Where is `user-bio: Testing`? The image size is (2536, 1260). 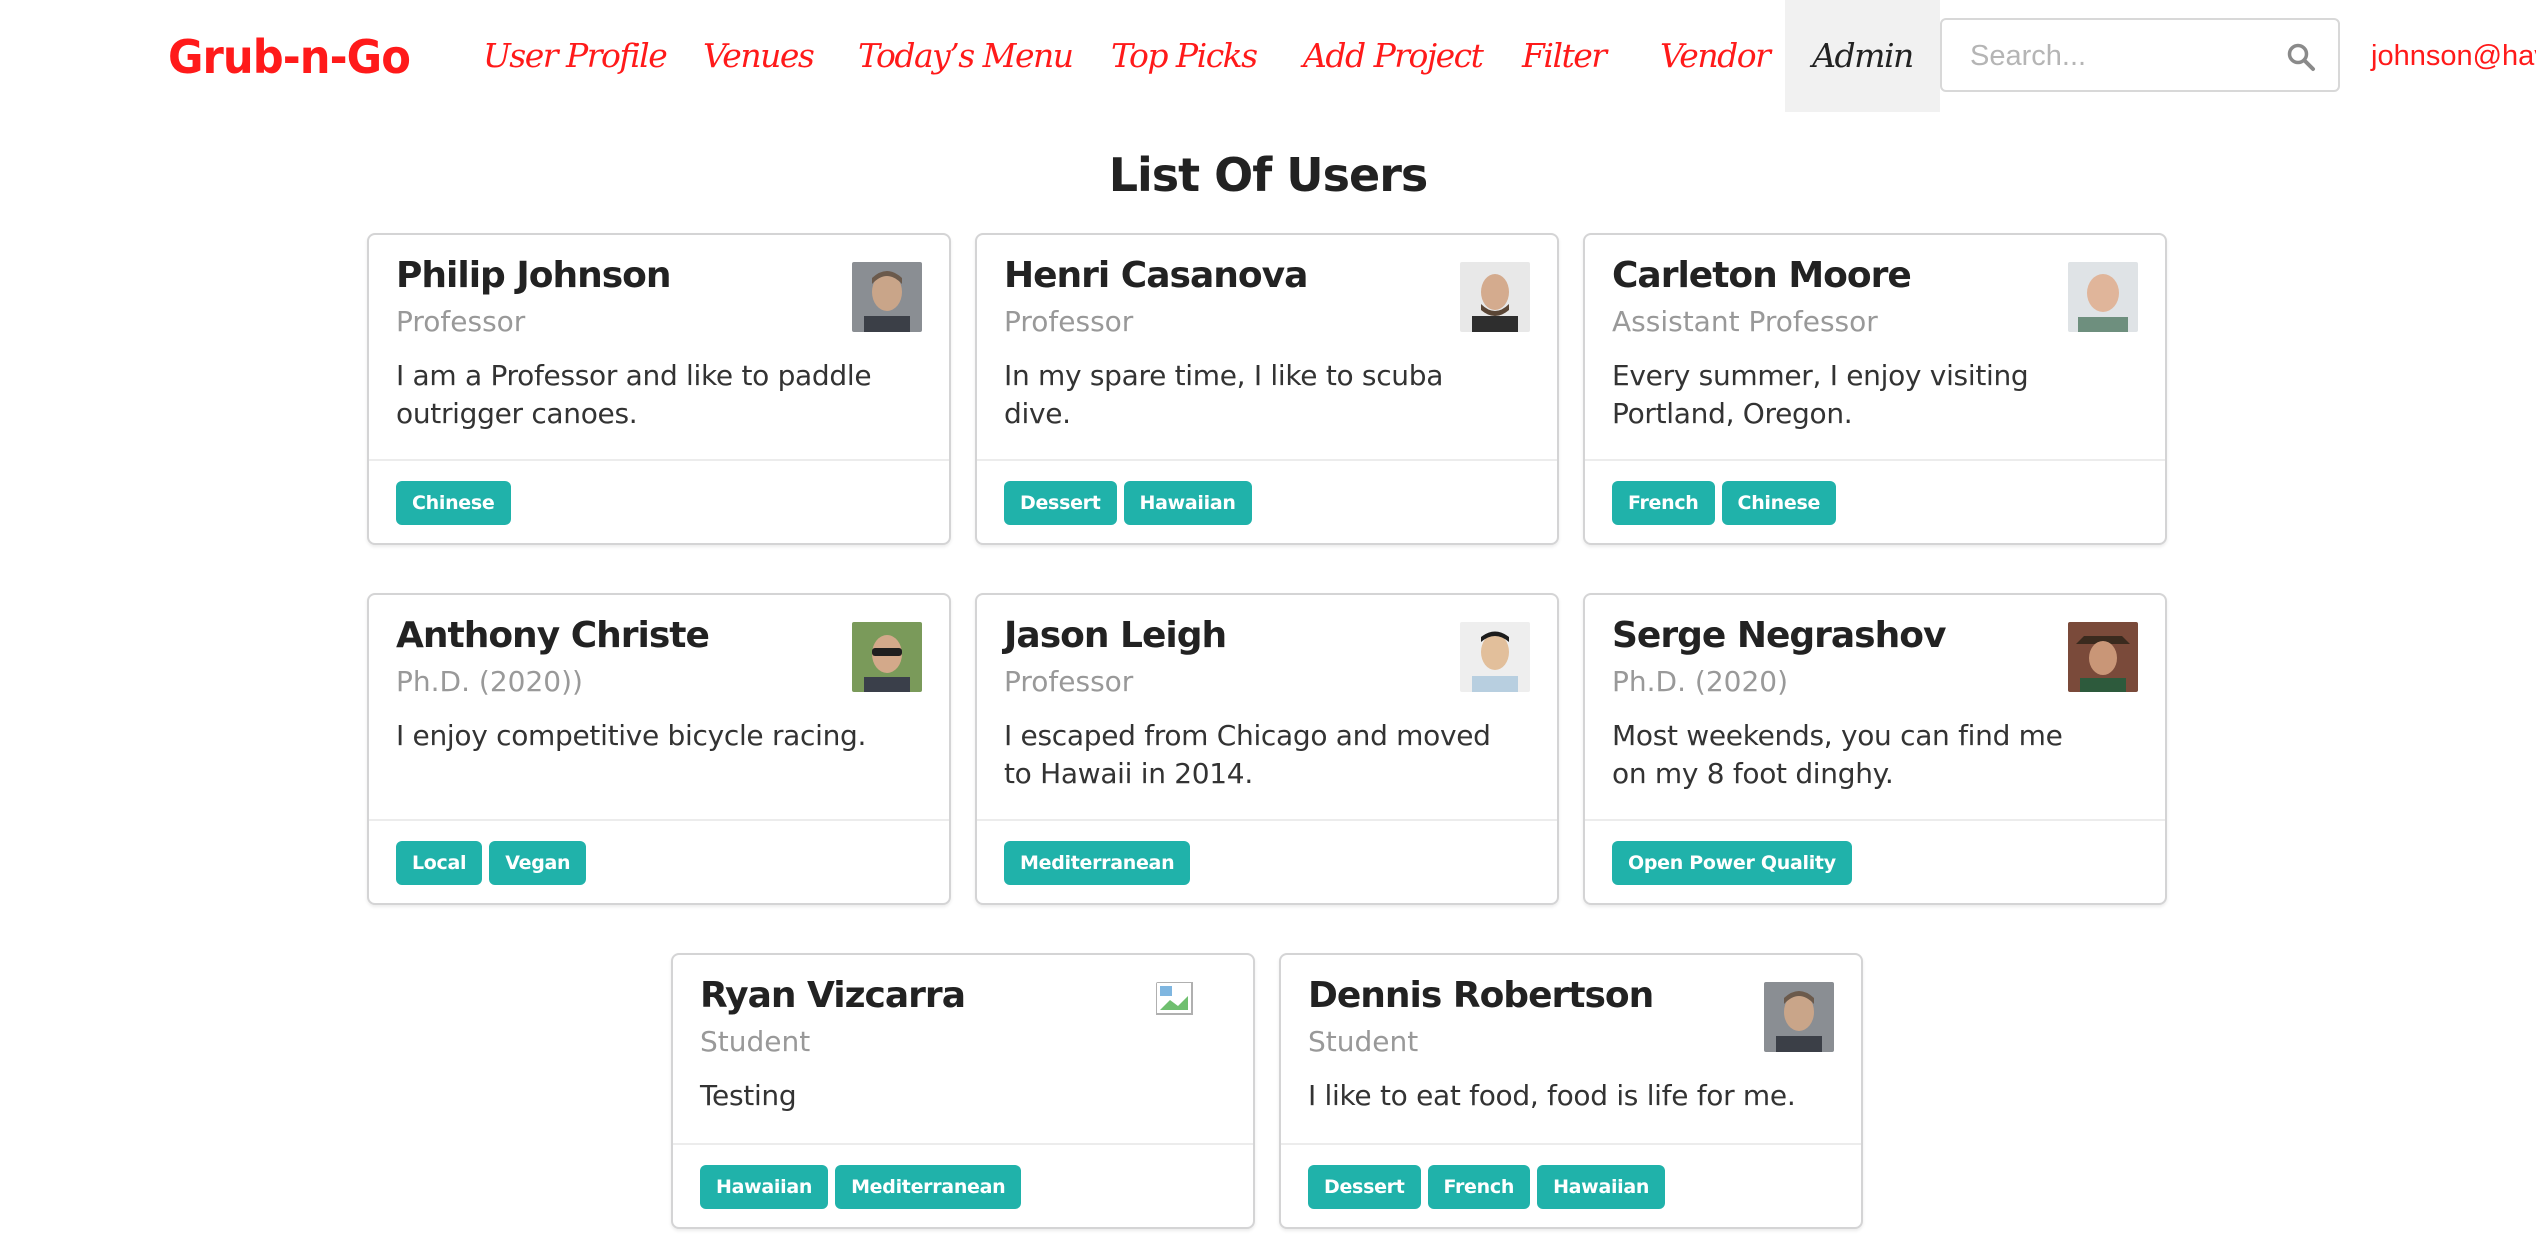
user-bio: Testing is located at coordinates (748, 1095).